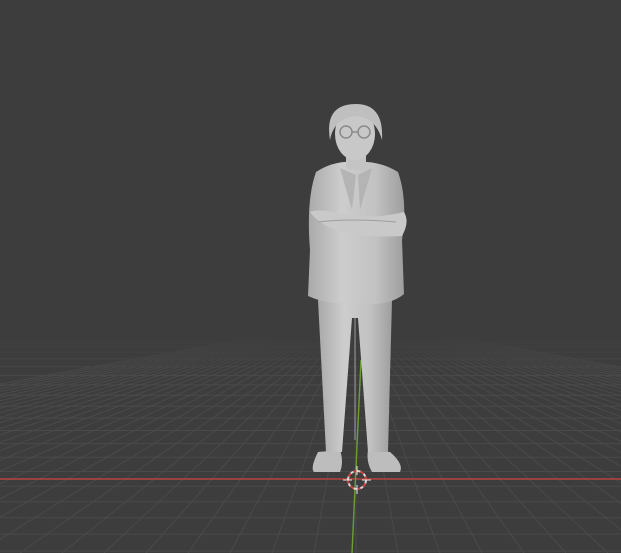 This screenshot has width=621, height=553. What do you see at coordinates (310, 355) in the screenshot?
I see `horizon-fade` at bounding box center [310, 355].